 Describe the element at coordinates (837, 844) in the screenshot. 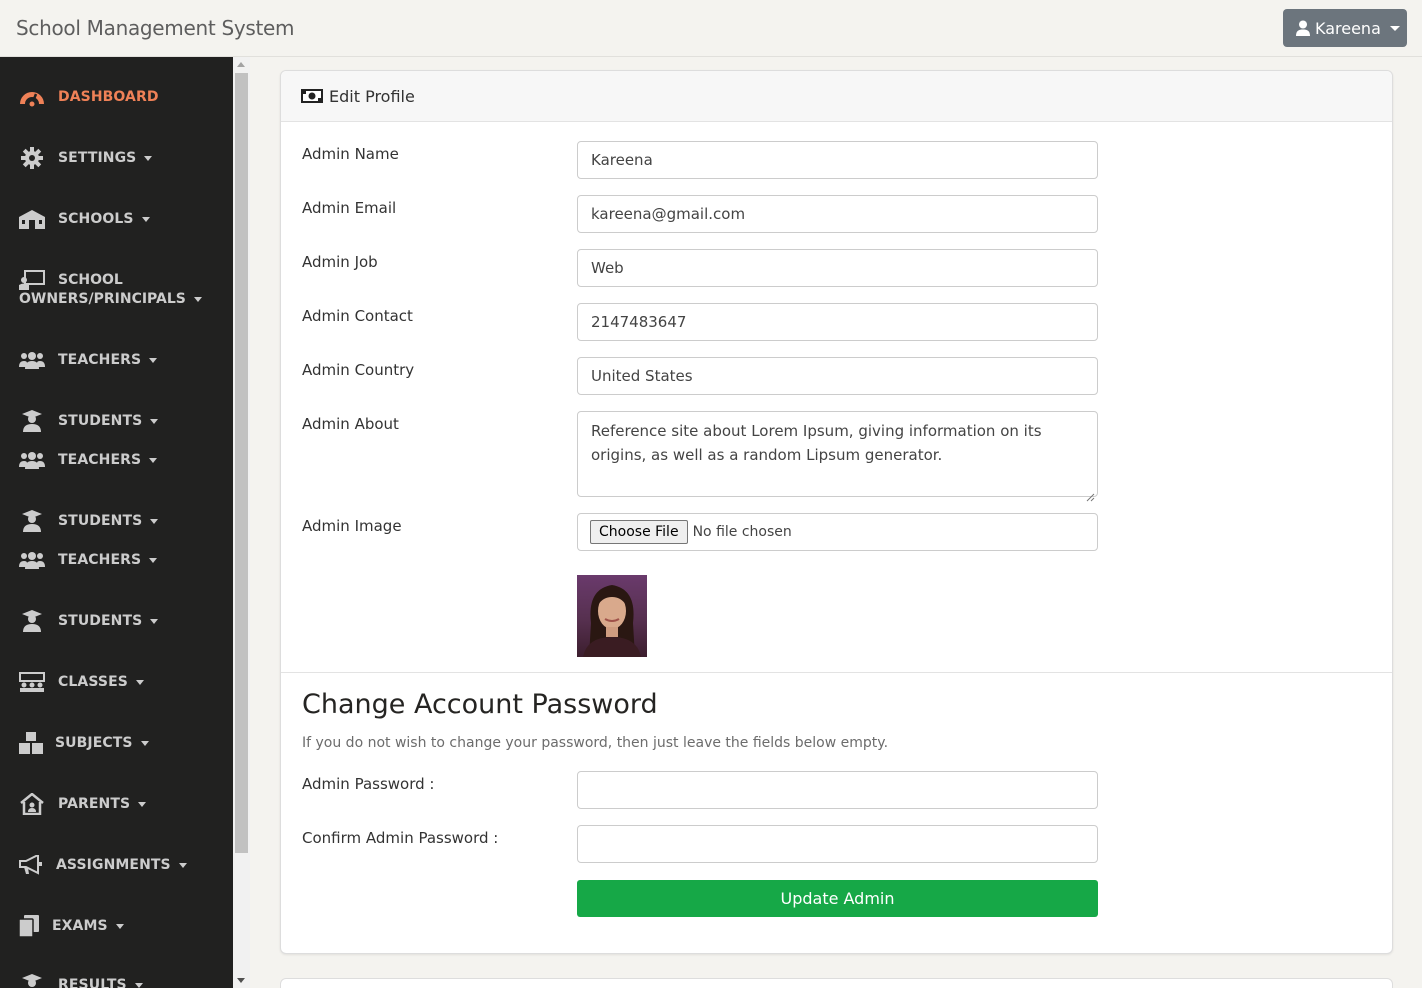

I see `confirm-password-input` at that location.